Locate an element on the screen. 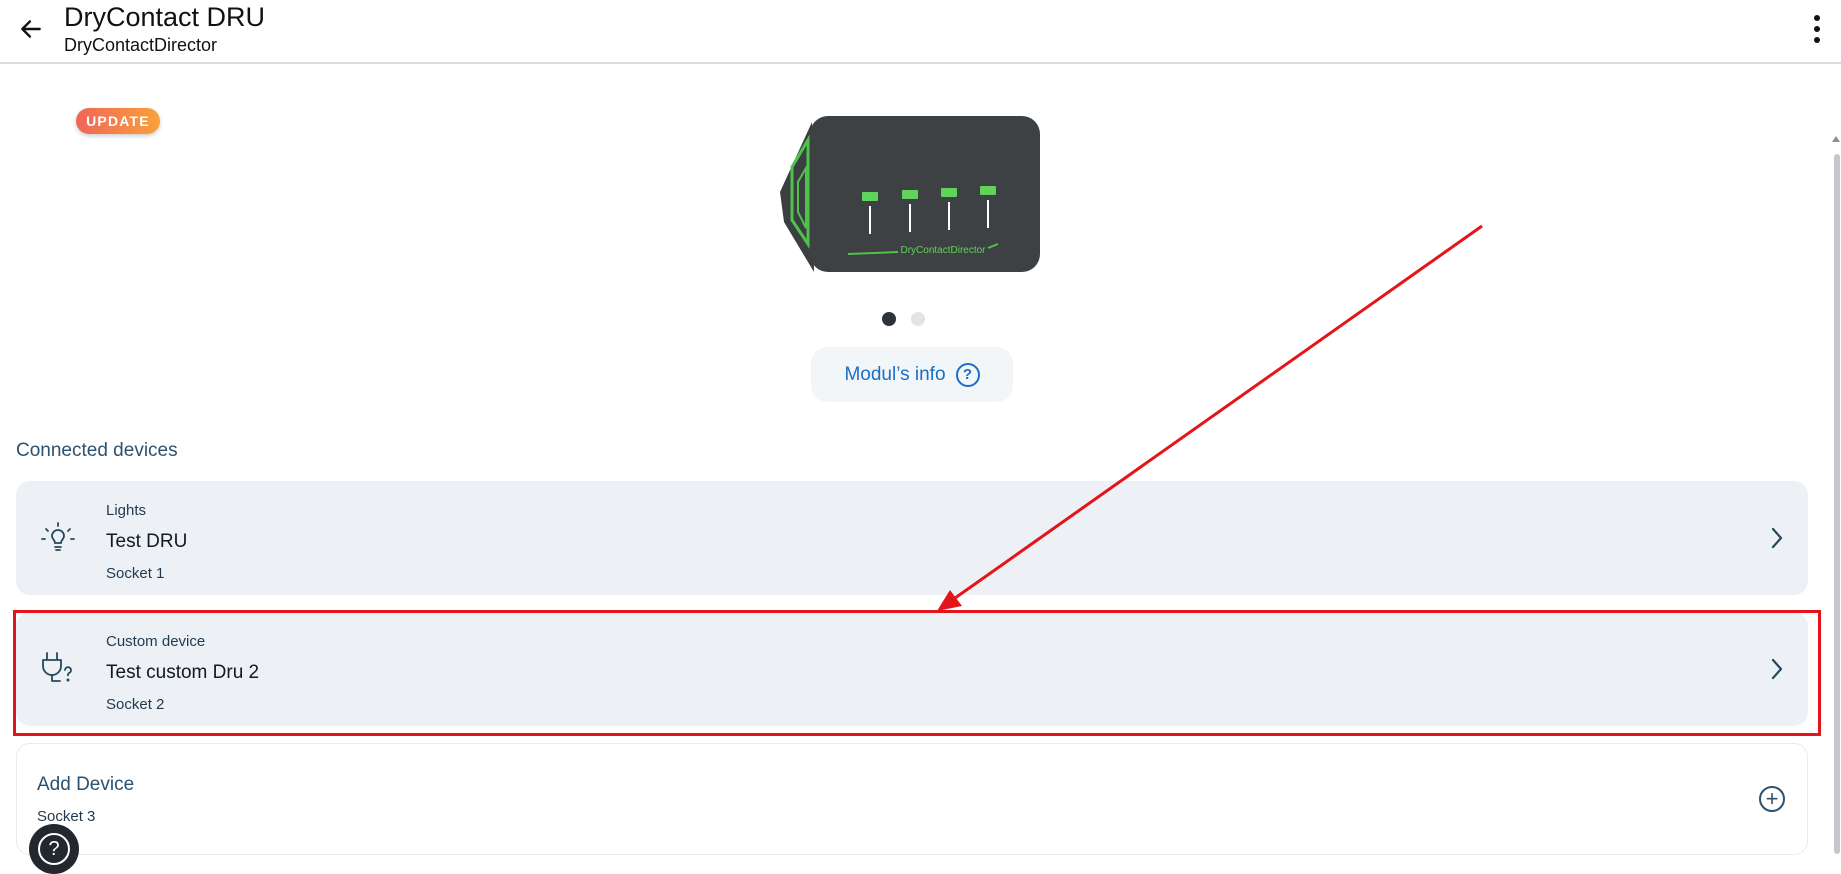 The image size is (1841, 874). device-socket: Socket 2 is located at coordinates (135, 704).